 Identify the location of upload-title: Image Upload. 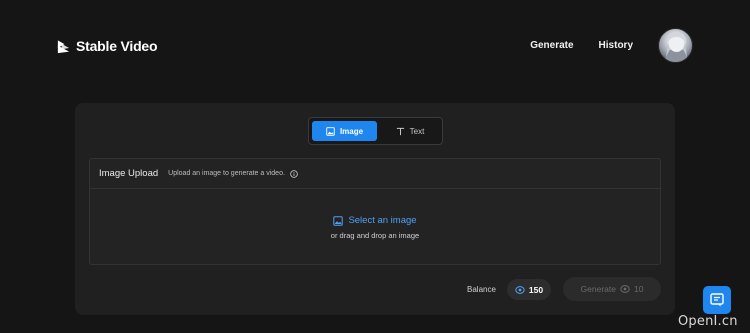
(129, 173).